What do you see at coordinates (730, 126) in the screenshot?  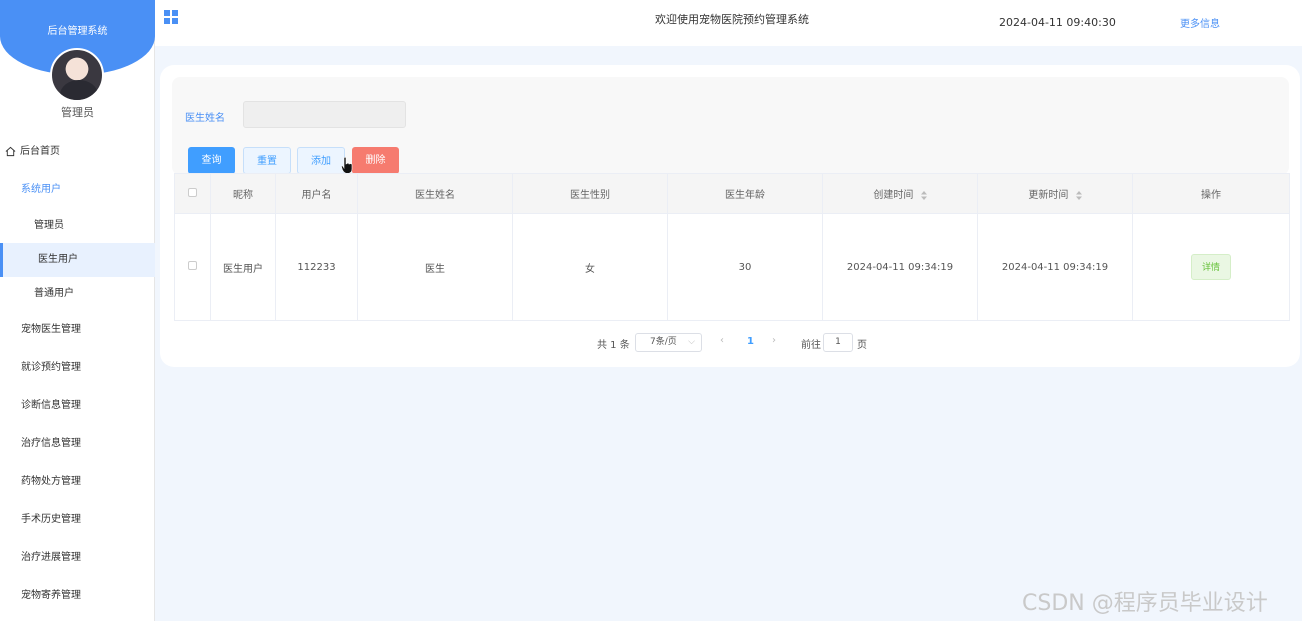 I see `filter-panel: 医生姓名 查询 重置 添加 删除` at bounding box center [730, 126].